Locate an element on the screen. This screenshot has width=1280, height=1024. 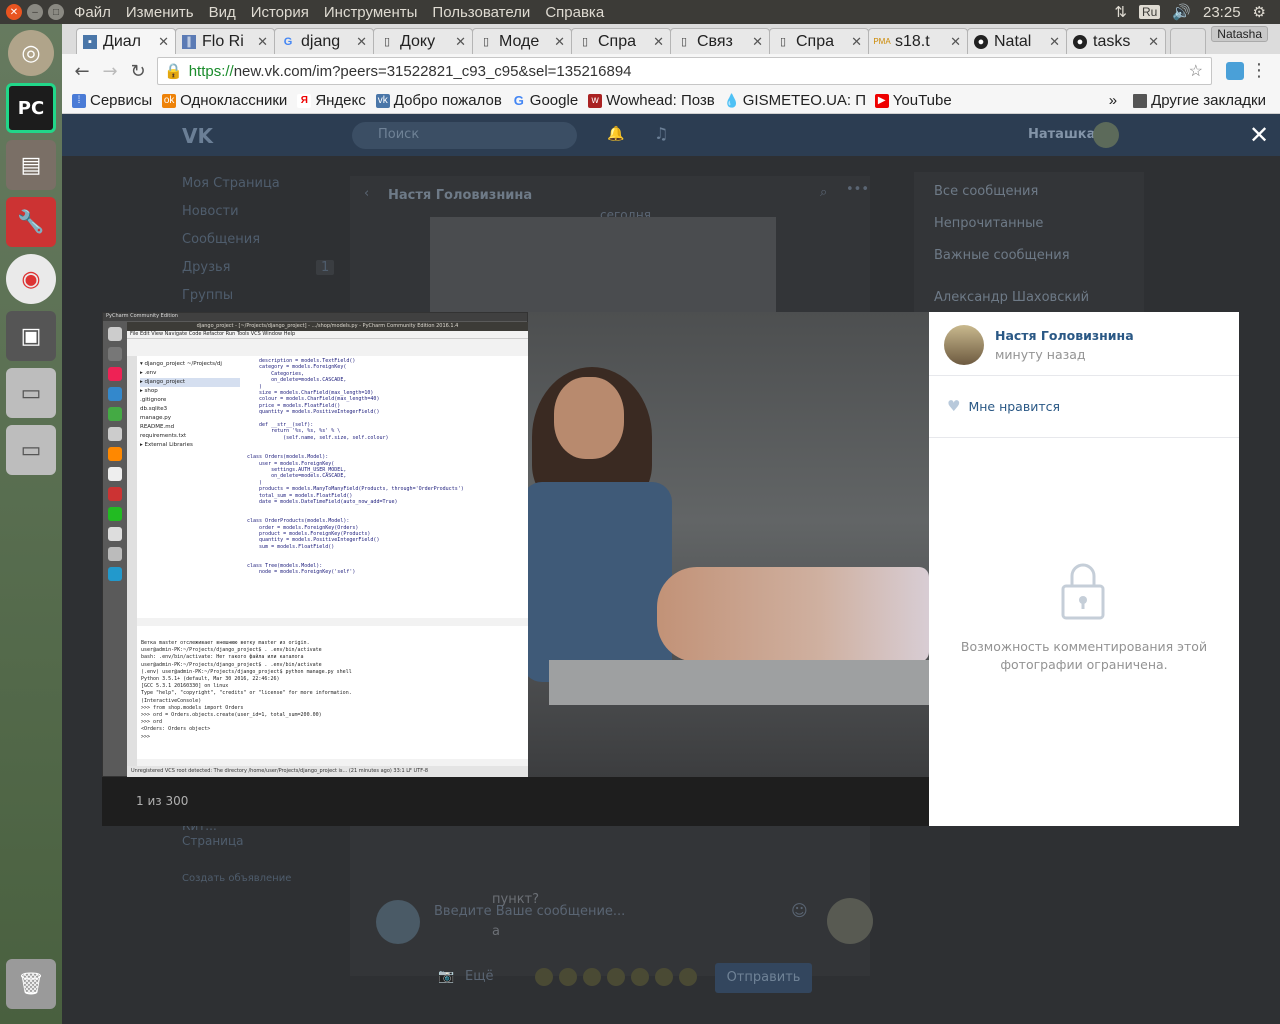
bookmark-gismeteo: 💧 GISMETEO.UA: П is located at coordinates (795, 100).